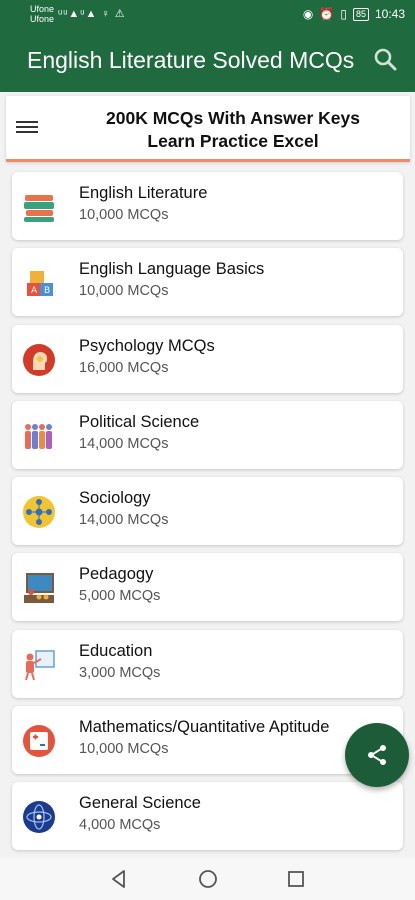  What do you see at coordinates (207, 206) in the screenshot?
I see `category-card-english-literature: English Literature 10,000 MCQs` at bounding box center [207, 206].